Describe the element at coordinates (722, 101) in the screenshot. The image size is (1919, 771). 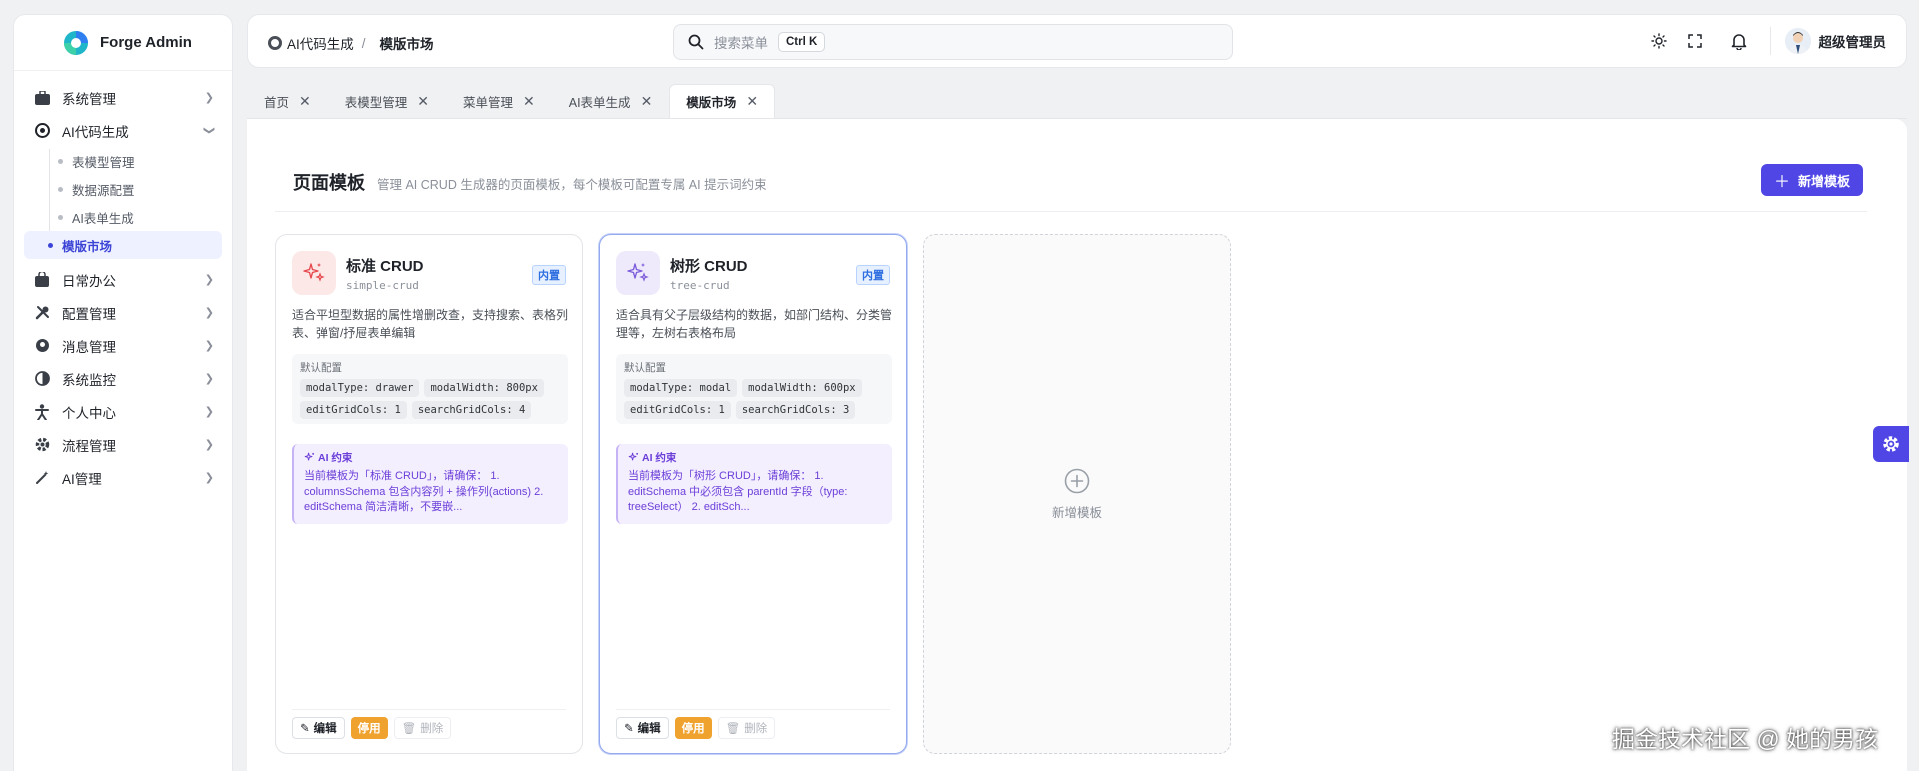
I see `tab-template-market: 模版市场 ✕` at that location.